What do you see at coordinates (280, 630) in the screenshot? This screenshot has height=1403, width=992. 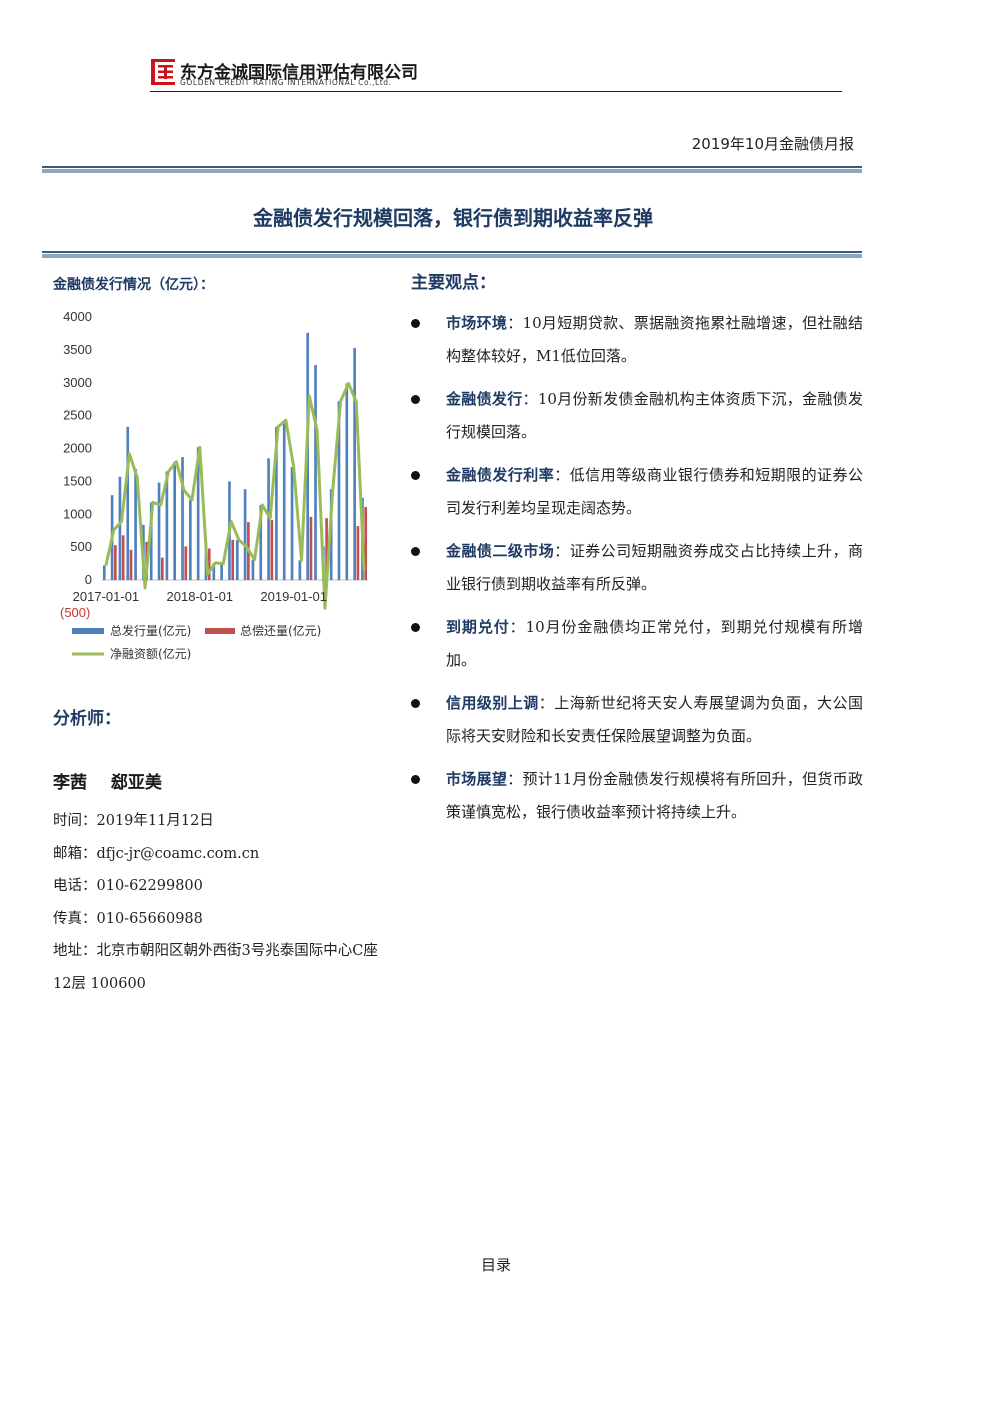 I see `legend-label-repayment: 总偿还量(亿元)` at bounding box center [280, 630].